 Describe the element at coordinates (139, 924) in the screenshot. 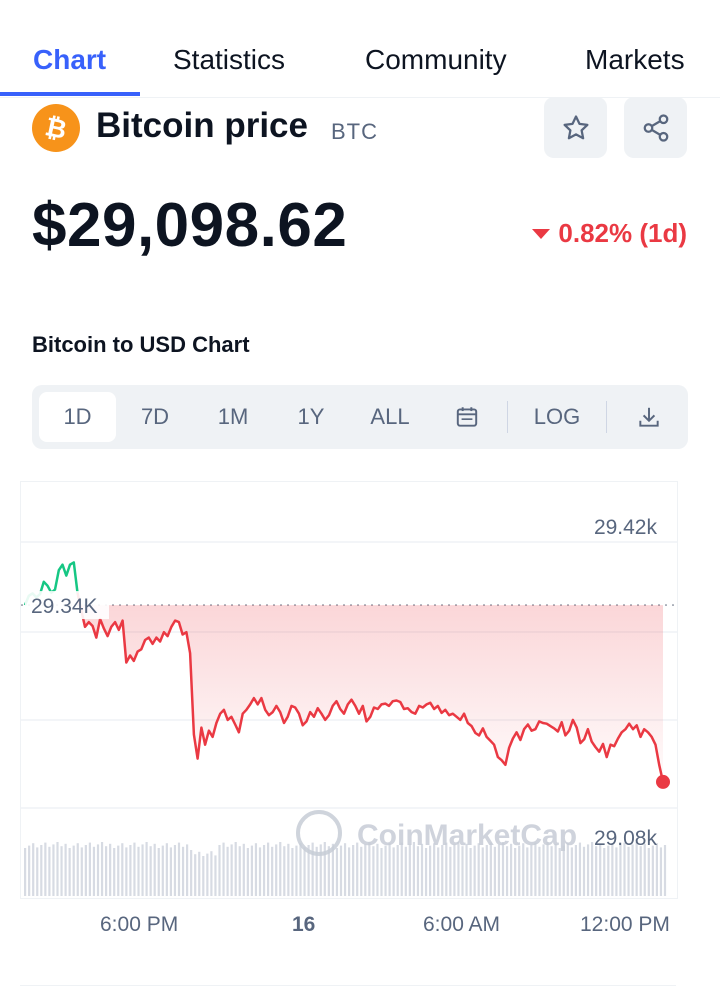

I see `x-tick-label: 6:00 PM` at that location.